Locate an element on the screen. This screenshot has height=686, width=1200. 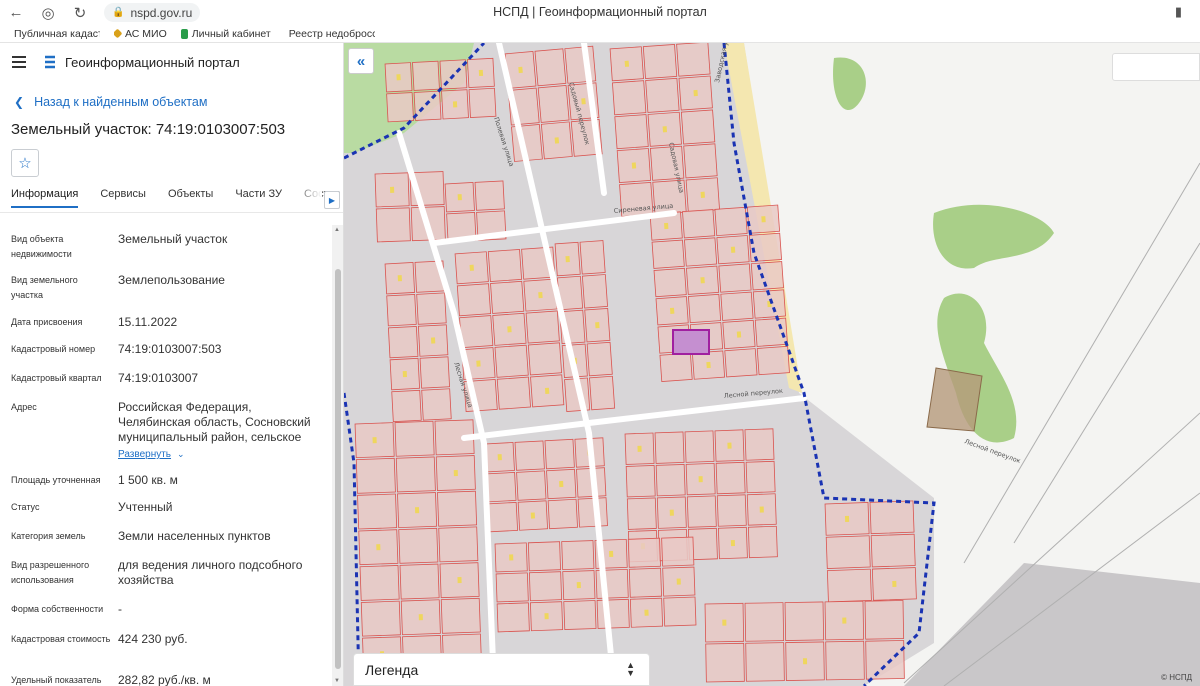
bookmark-item: Личный кабинет is located at coordinates (225, 34).